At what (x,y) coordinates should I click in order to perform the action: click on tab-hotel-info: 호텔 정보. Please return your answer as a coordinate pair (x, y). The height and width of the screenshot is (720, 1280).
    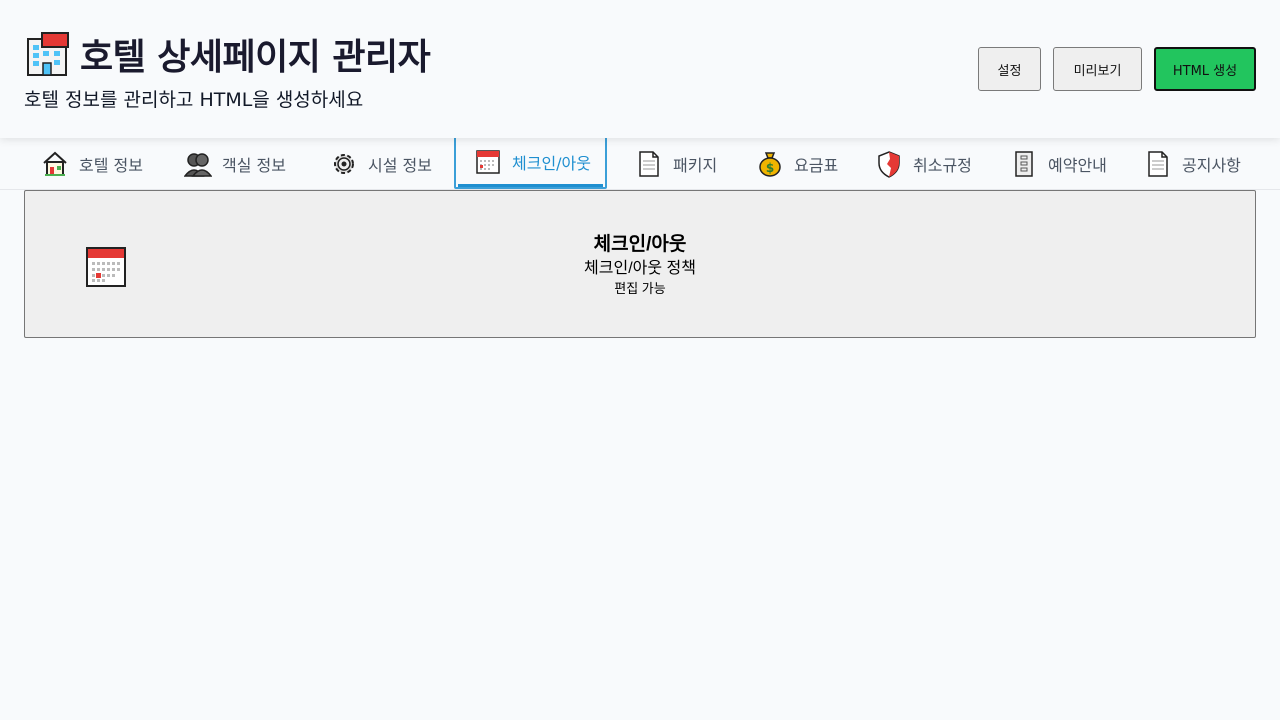
    Looking at the image, I should click on (92, 164).